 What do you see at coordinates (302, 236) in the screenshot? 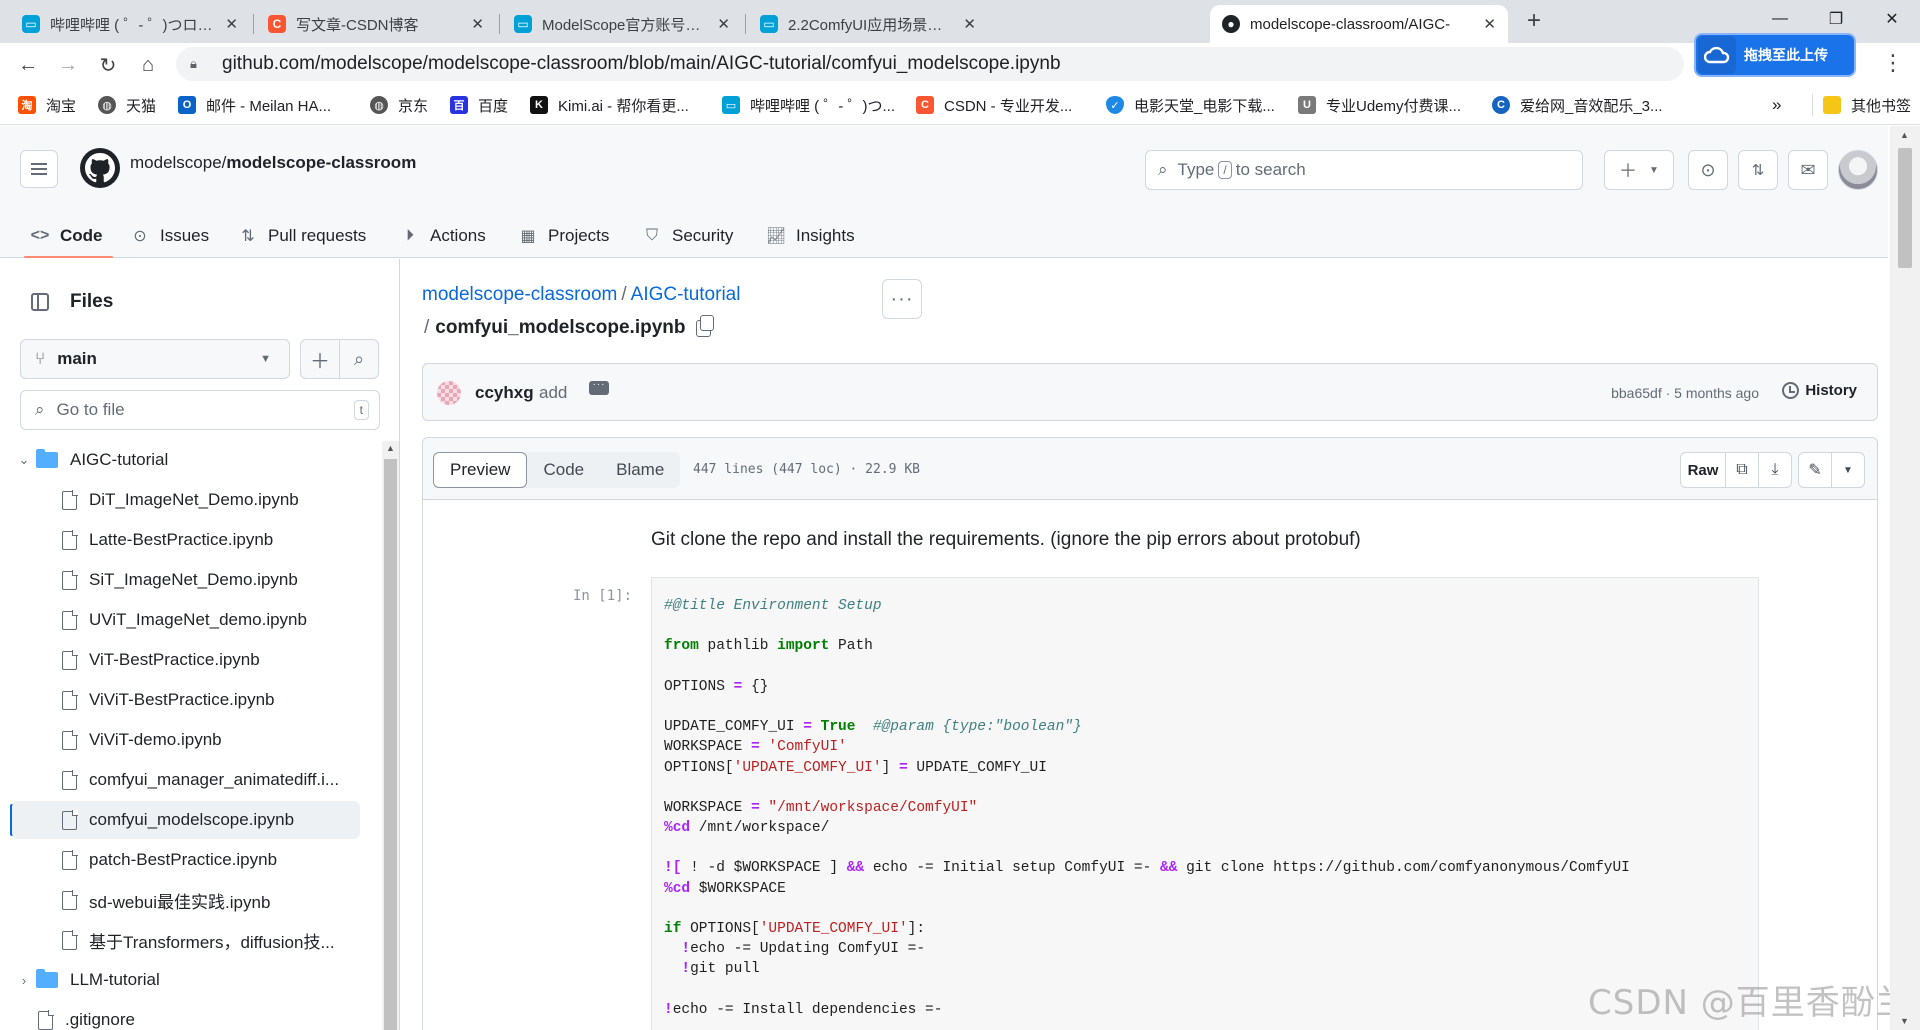
I see `tab-pull-requests: ⇅ Pull requests` at bounding box center [302, 236].